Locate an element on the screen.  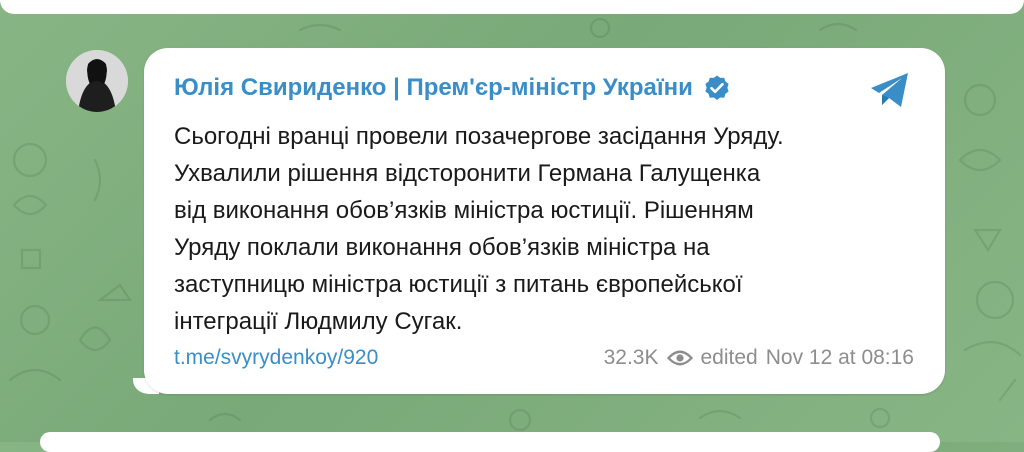
post-link: t.me/svyrydenkoy/920 is located at coordinates (276, 358).